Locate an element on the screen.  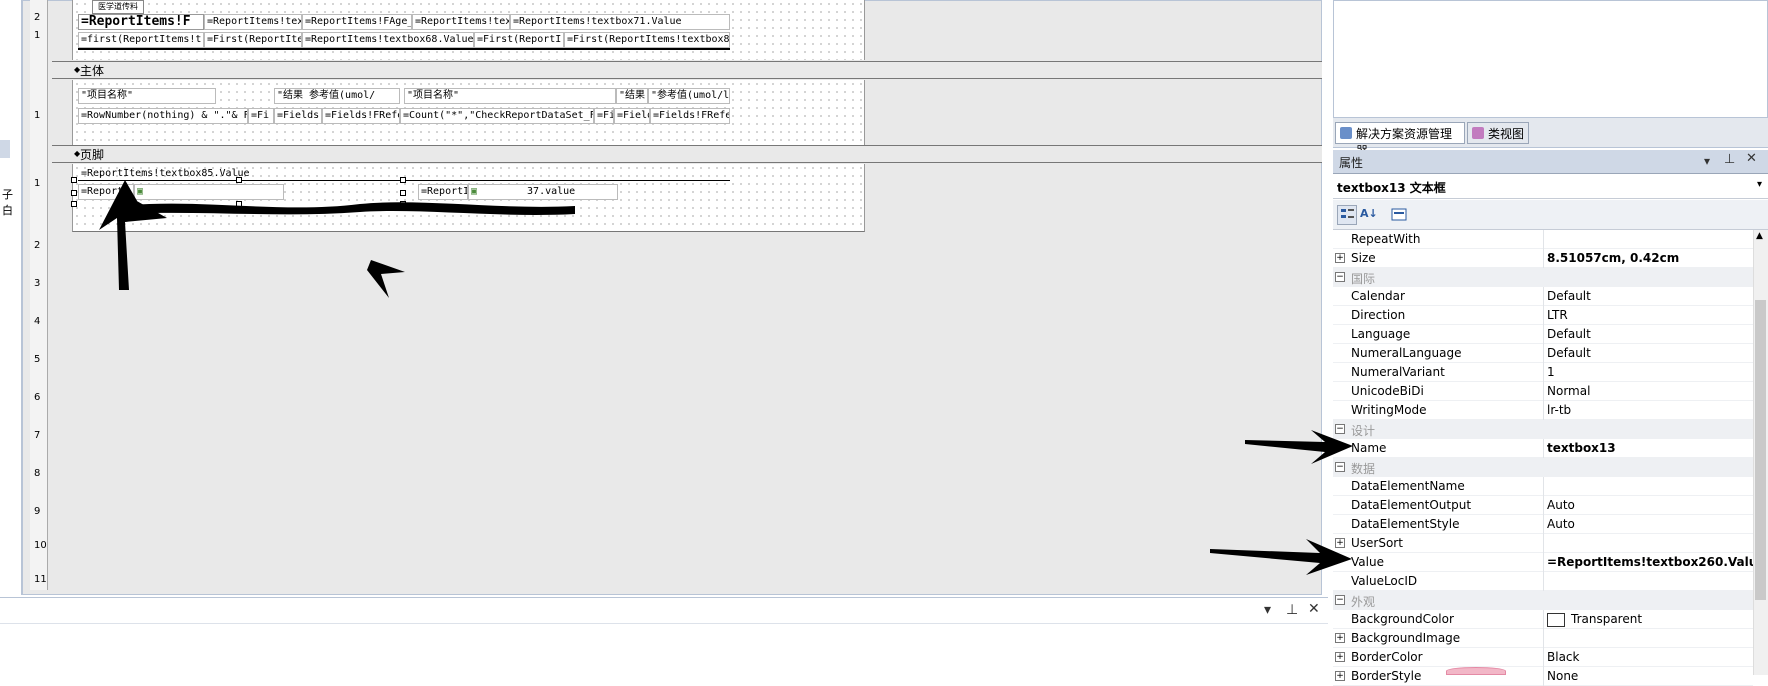
ruler-mark: 1 is located at coordinates (37, 115).